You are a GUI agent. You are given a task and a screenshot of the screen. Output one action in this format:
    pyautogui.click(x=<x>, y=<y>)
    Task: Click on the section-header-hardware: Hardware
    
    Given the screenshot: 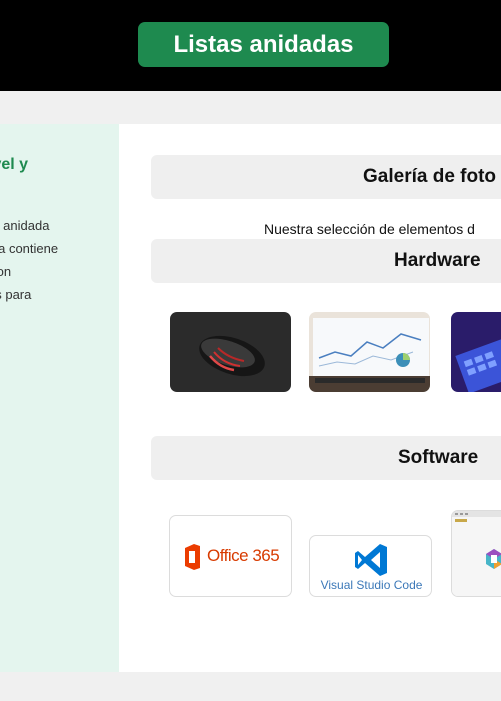 What is the action you would take?
    pyautogui.click(x=326, y=261)
    